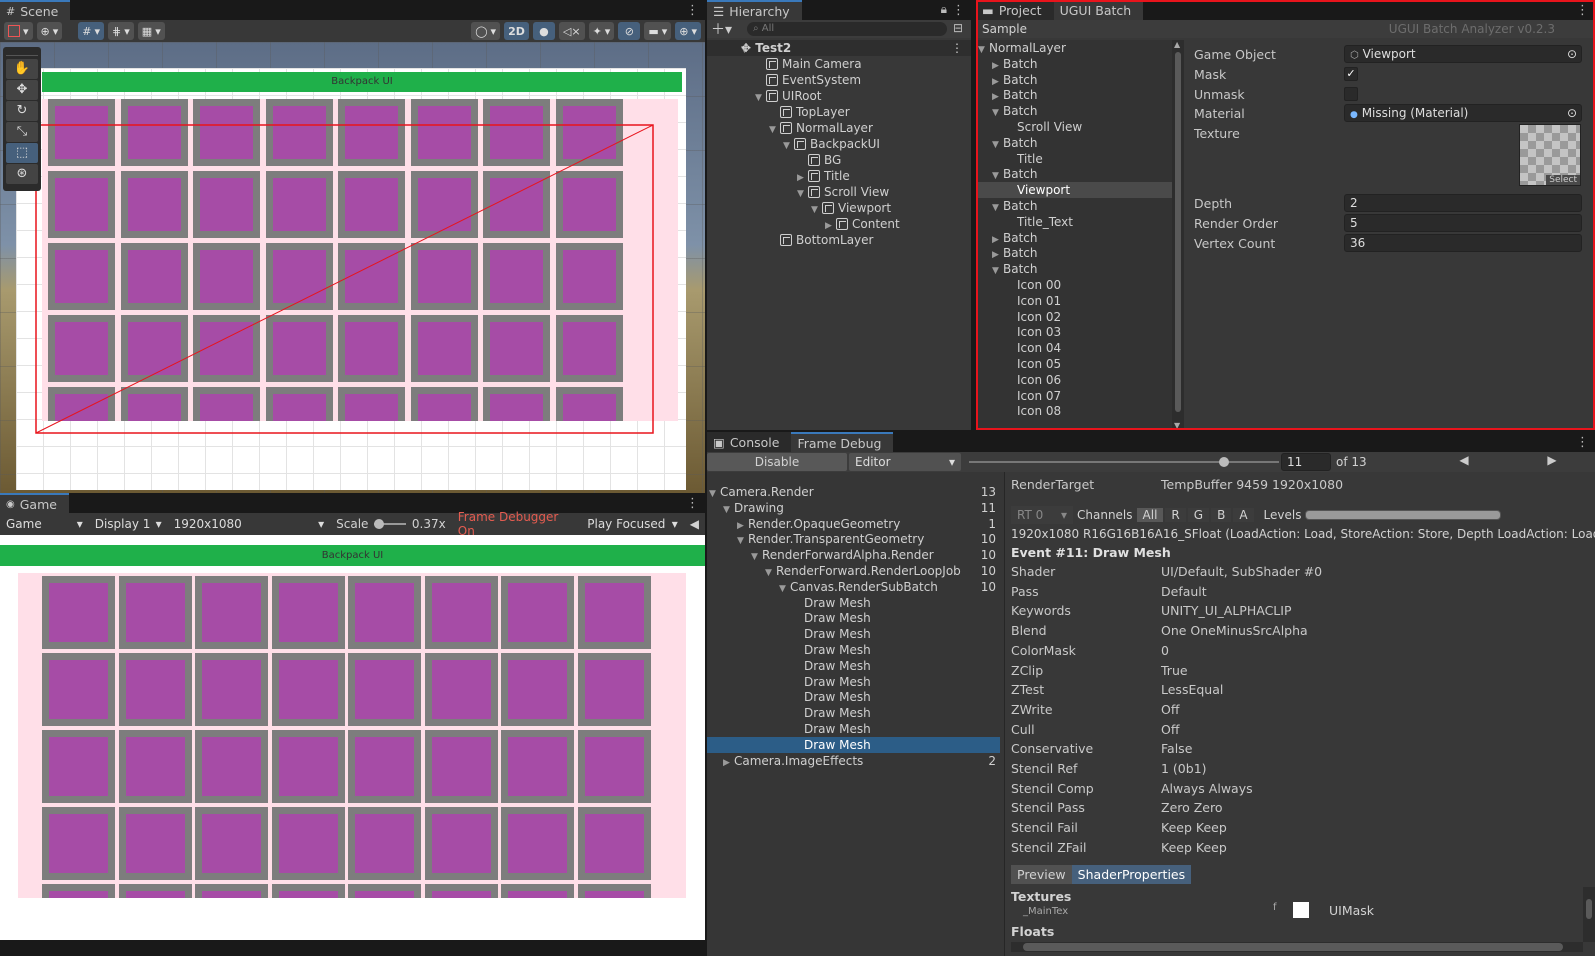 Image resolution: width=1595 pixels, height=956 pixels. What do you see at coordinates (1074, 317) in the screenshot?
I see `batch-tree-item: Icon 02` at bounding box center [1074, 317].